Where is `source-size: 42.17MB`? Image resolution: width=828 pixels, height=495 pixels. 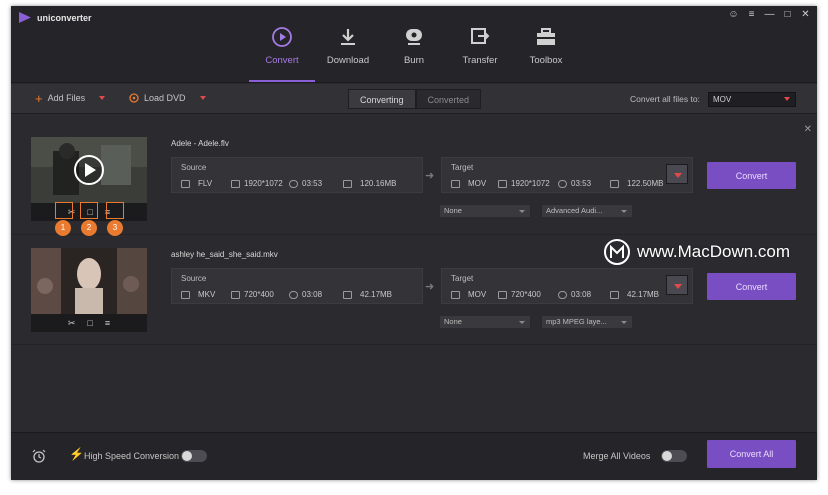
source-size: 42.17MB is located at coordinates (367, 294).